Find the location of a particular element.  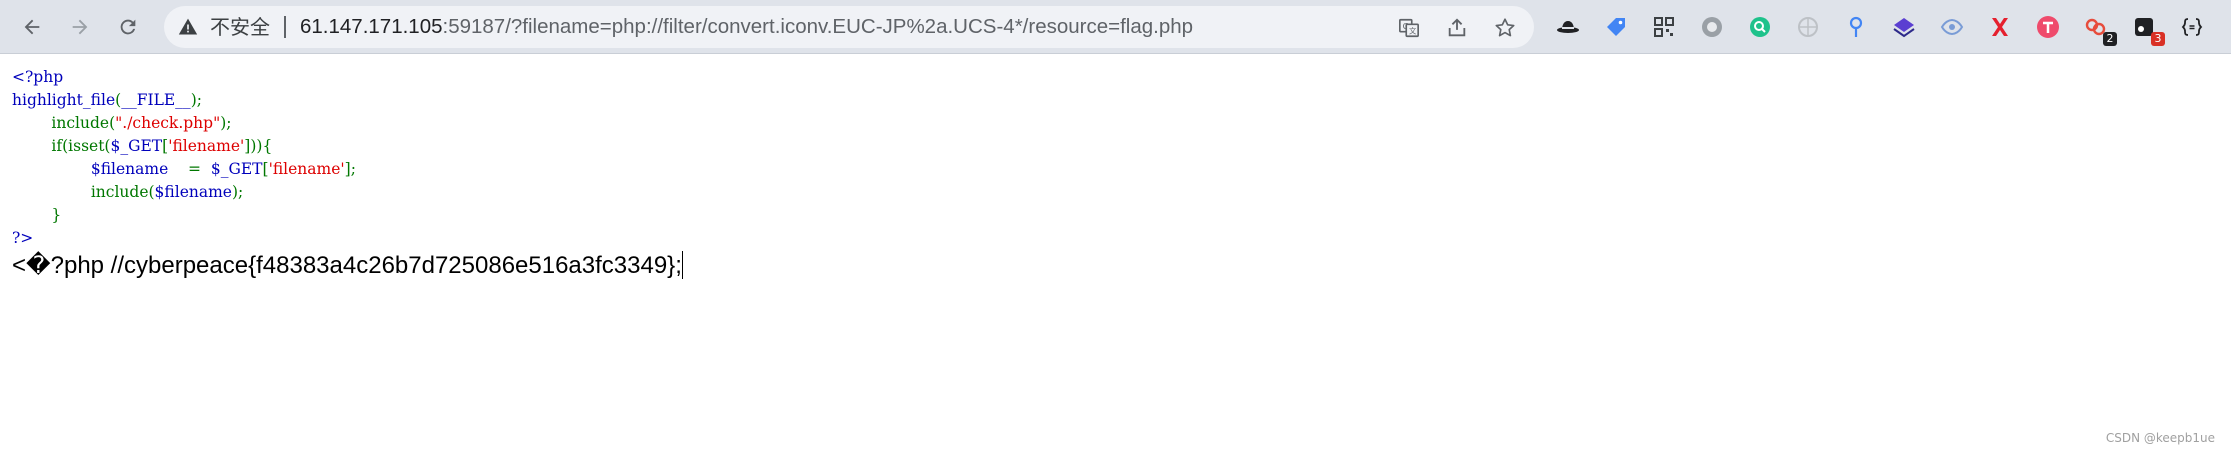

reload-icon is located at coordinates (128, 27).